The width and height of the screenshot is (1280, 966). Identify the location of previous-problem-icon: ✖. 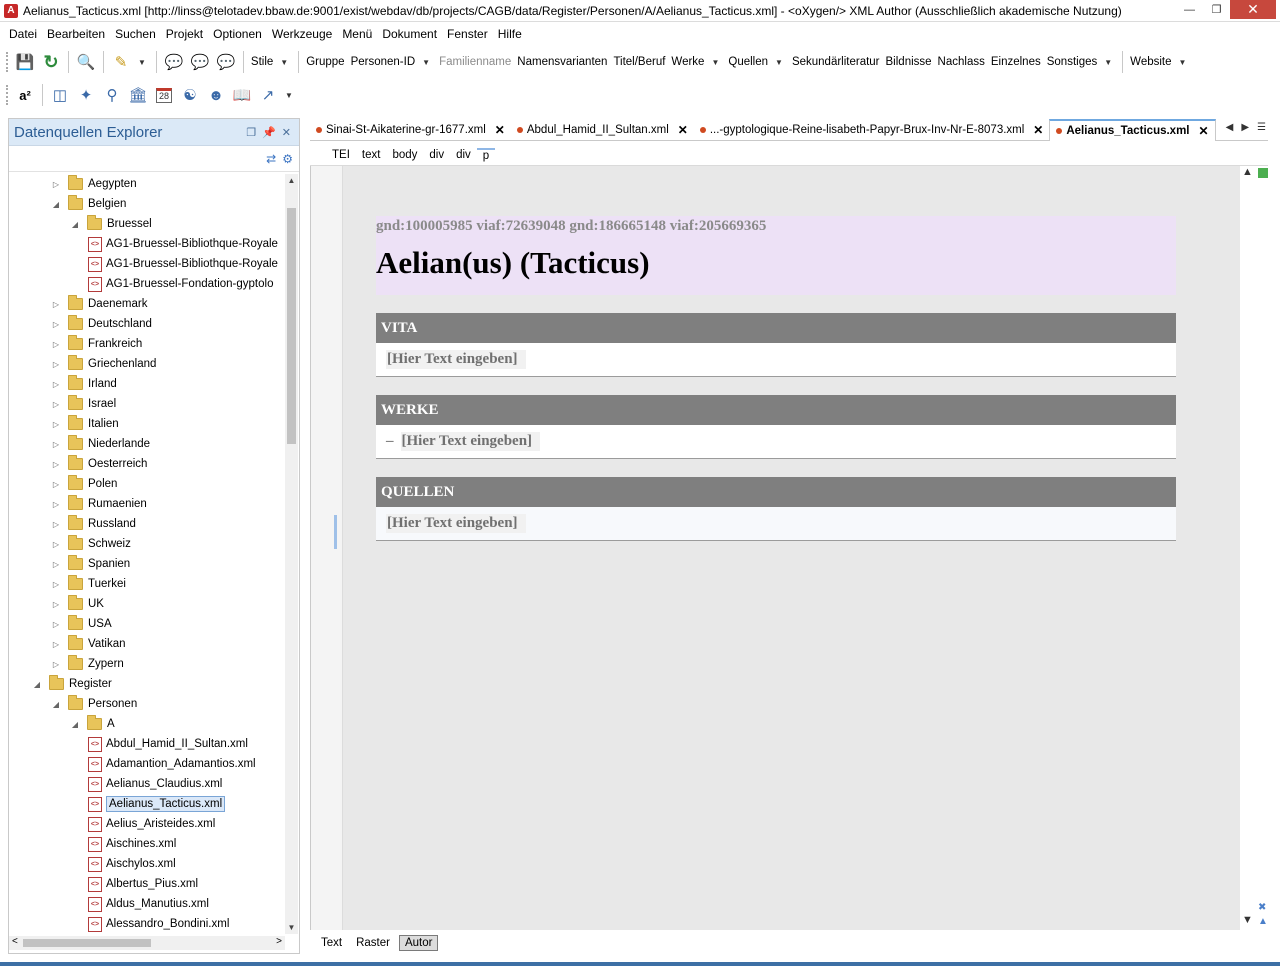
(1262, 907).